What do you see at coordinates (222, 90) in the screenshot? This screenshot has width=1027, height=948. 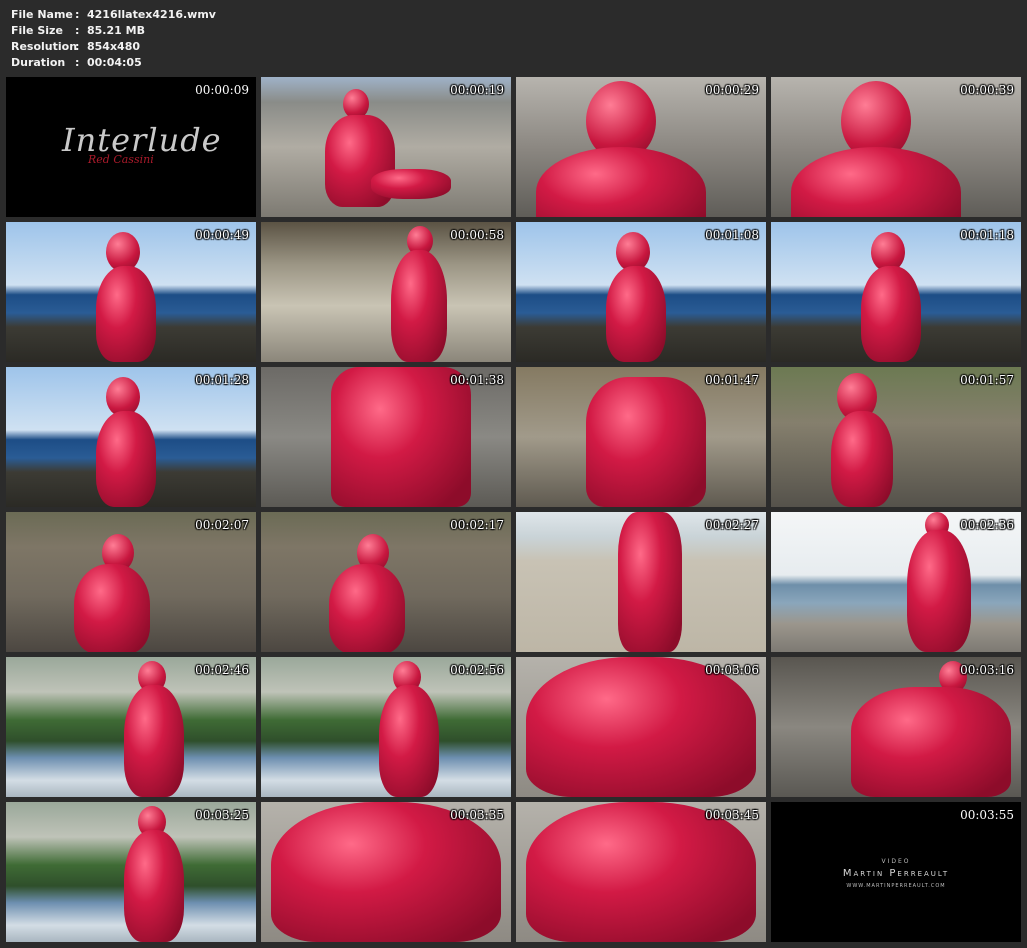 I see `timestamp: 00:00:09` at bounding box center [222, 90].